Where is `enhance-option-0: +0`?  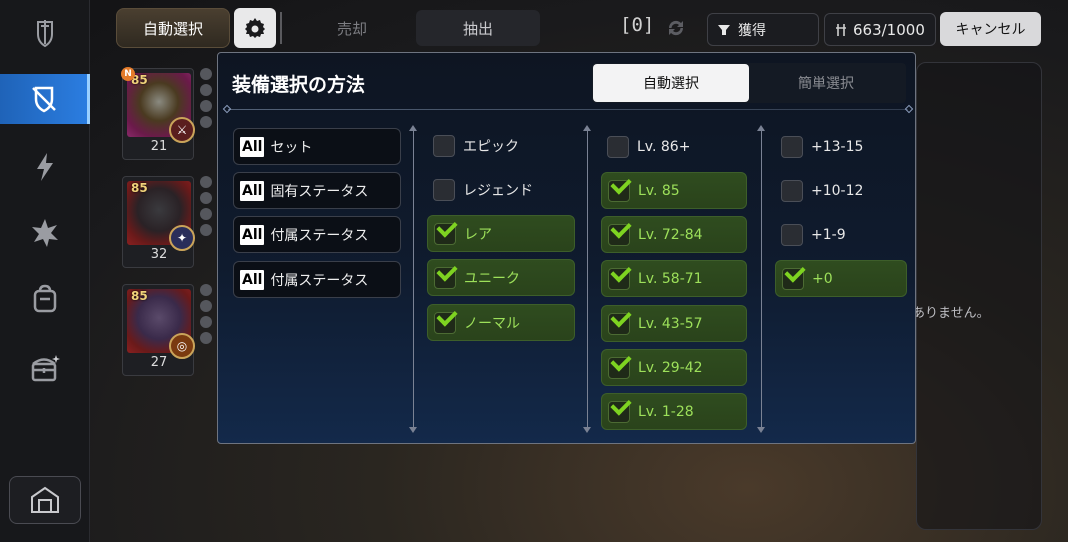
enhance-option-0: +0 is located at coordinates (841, 278).